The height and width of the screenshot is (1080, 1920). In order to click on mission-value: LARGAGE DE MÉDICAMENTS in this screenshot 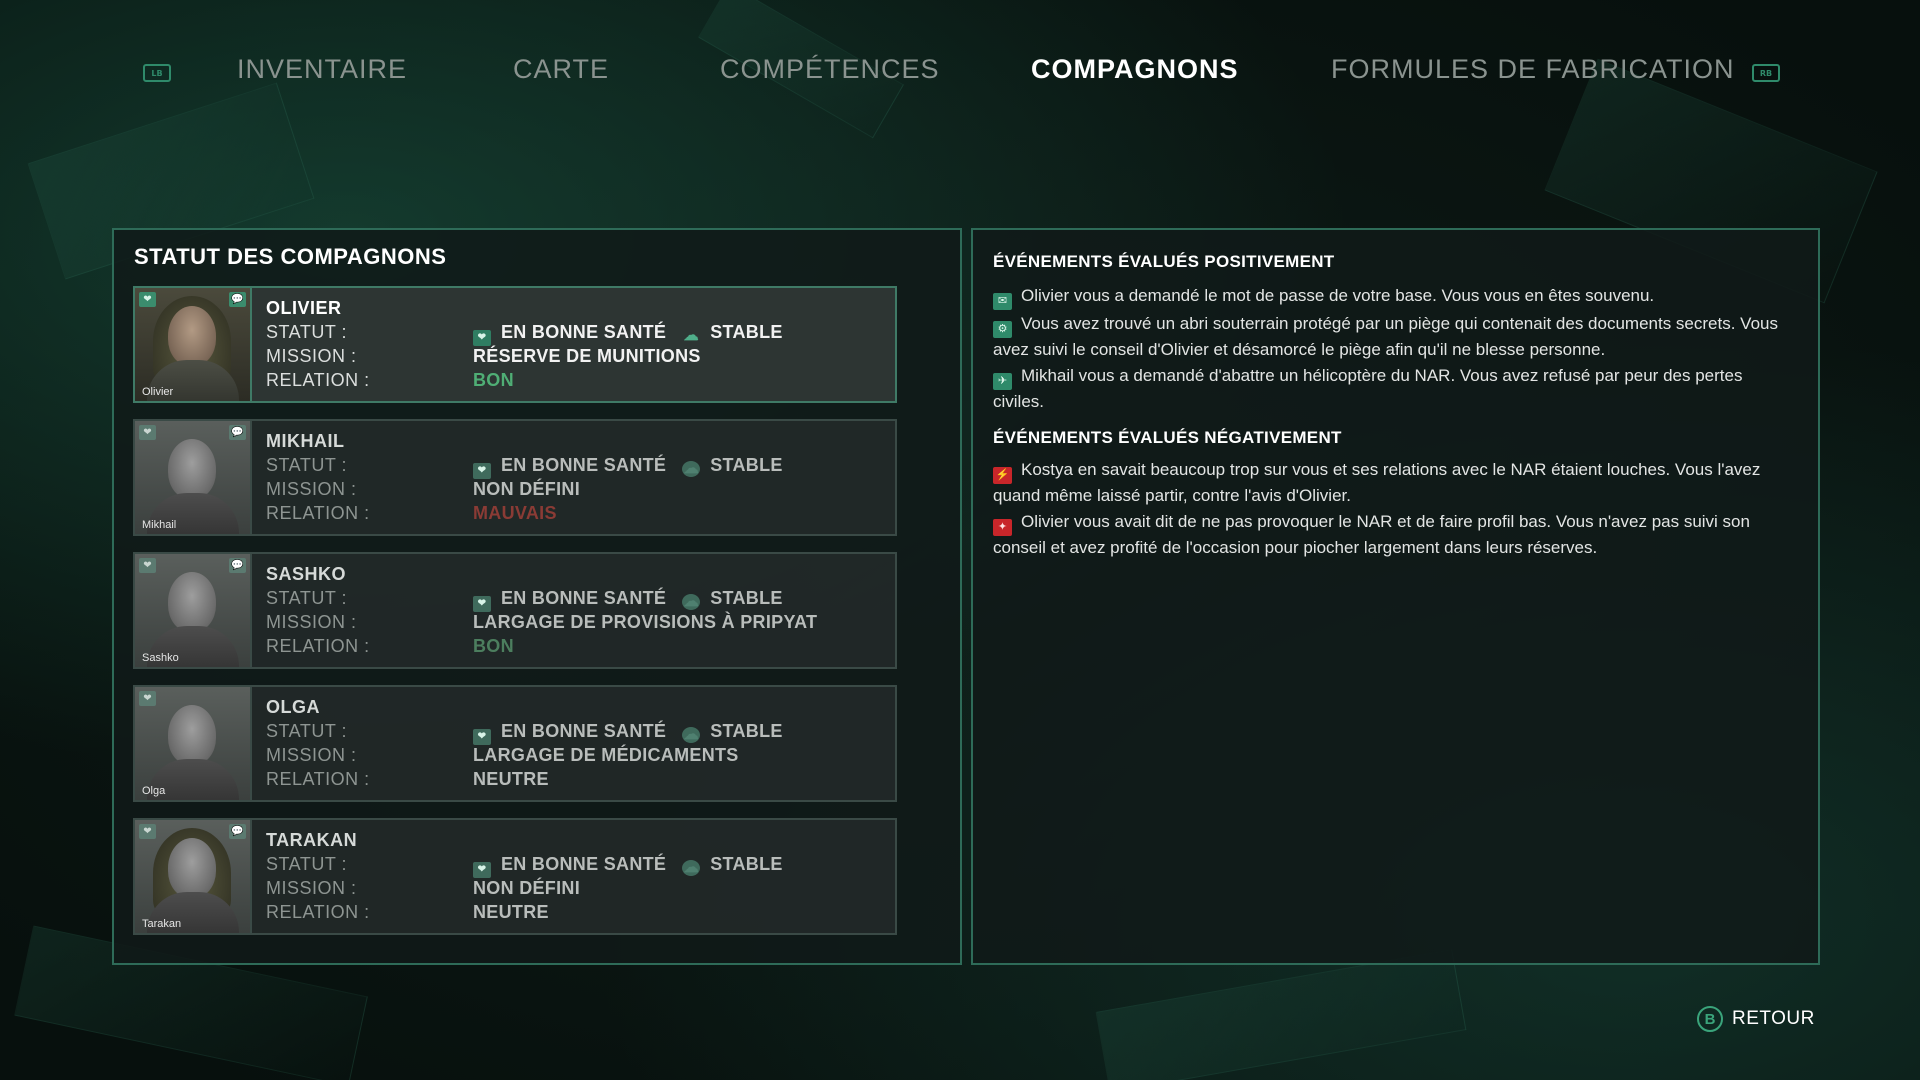, I will do `click(606, 755)`.